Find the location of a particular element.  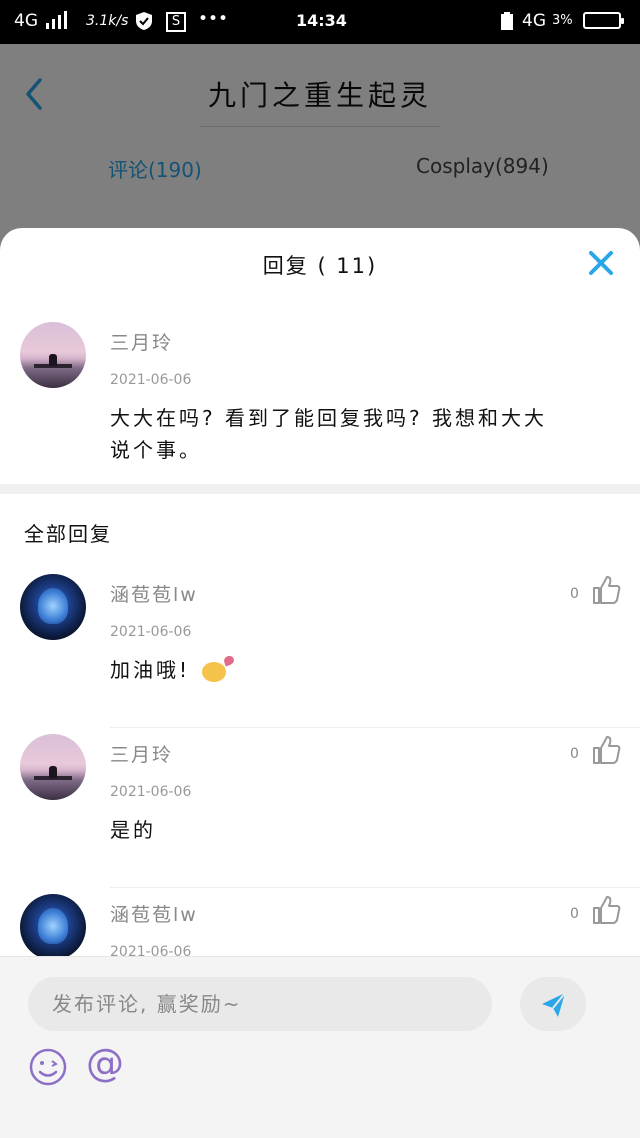

comment-text-line1: 大大在吗? 看到了能回复我吗? 我想和大大 is located at coordinates (328, 418).